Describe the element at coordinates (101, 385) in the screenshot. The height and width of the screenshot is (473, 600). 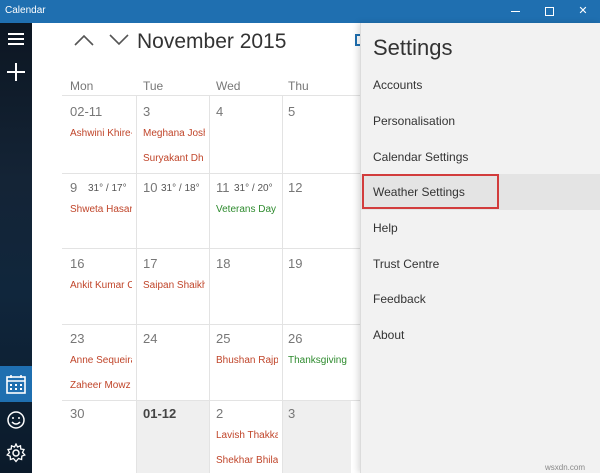
I see `birthday-event: Zaheer Mowz` at that location.